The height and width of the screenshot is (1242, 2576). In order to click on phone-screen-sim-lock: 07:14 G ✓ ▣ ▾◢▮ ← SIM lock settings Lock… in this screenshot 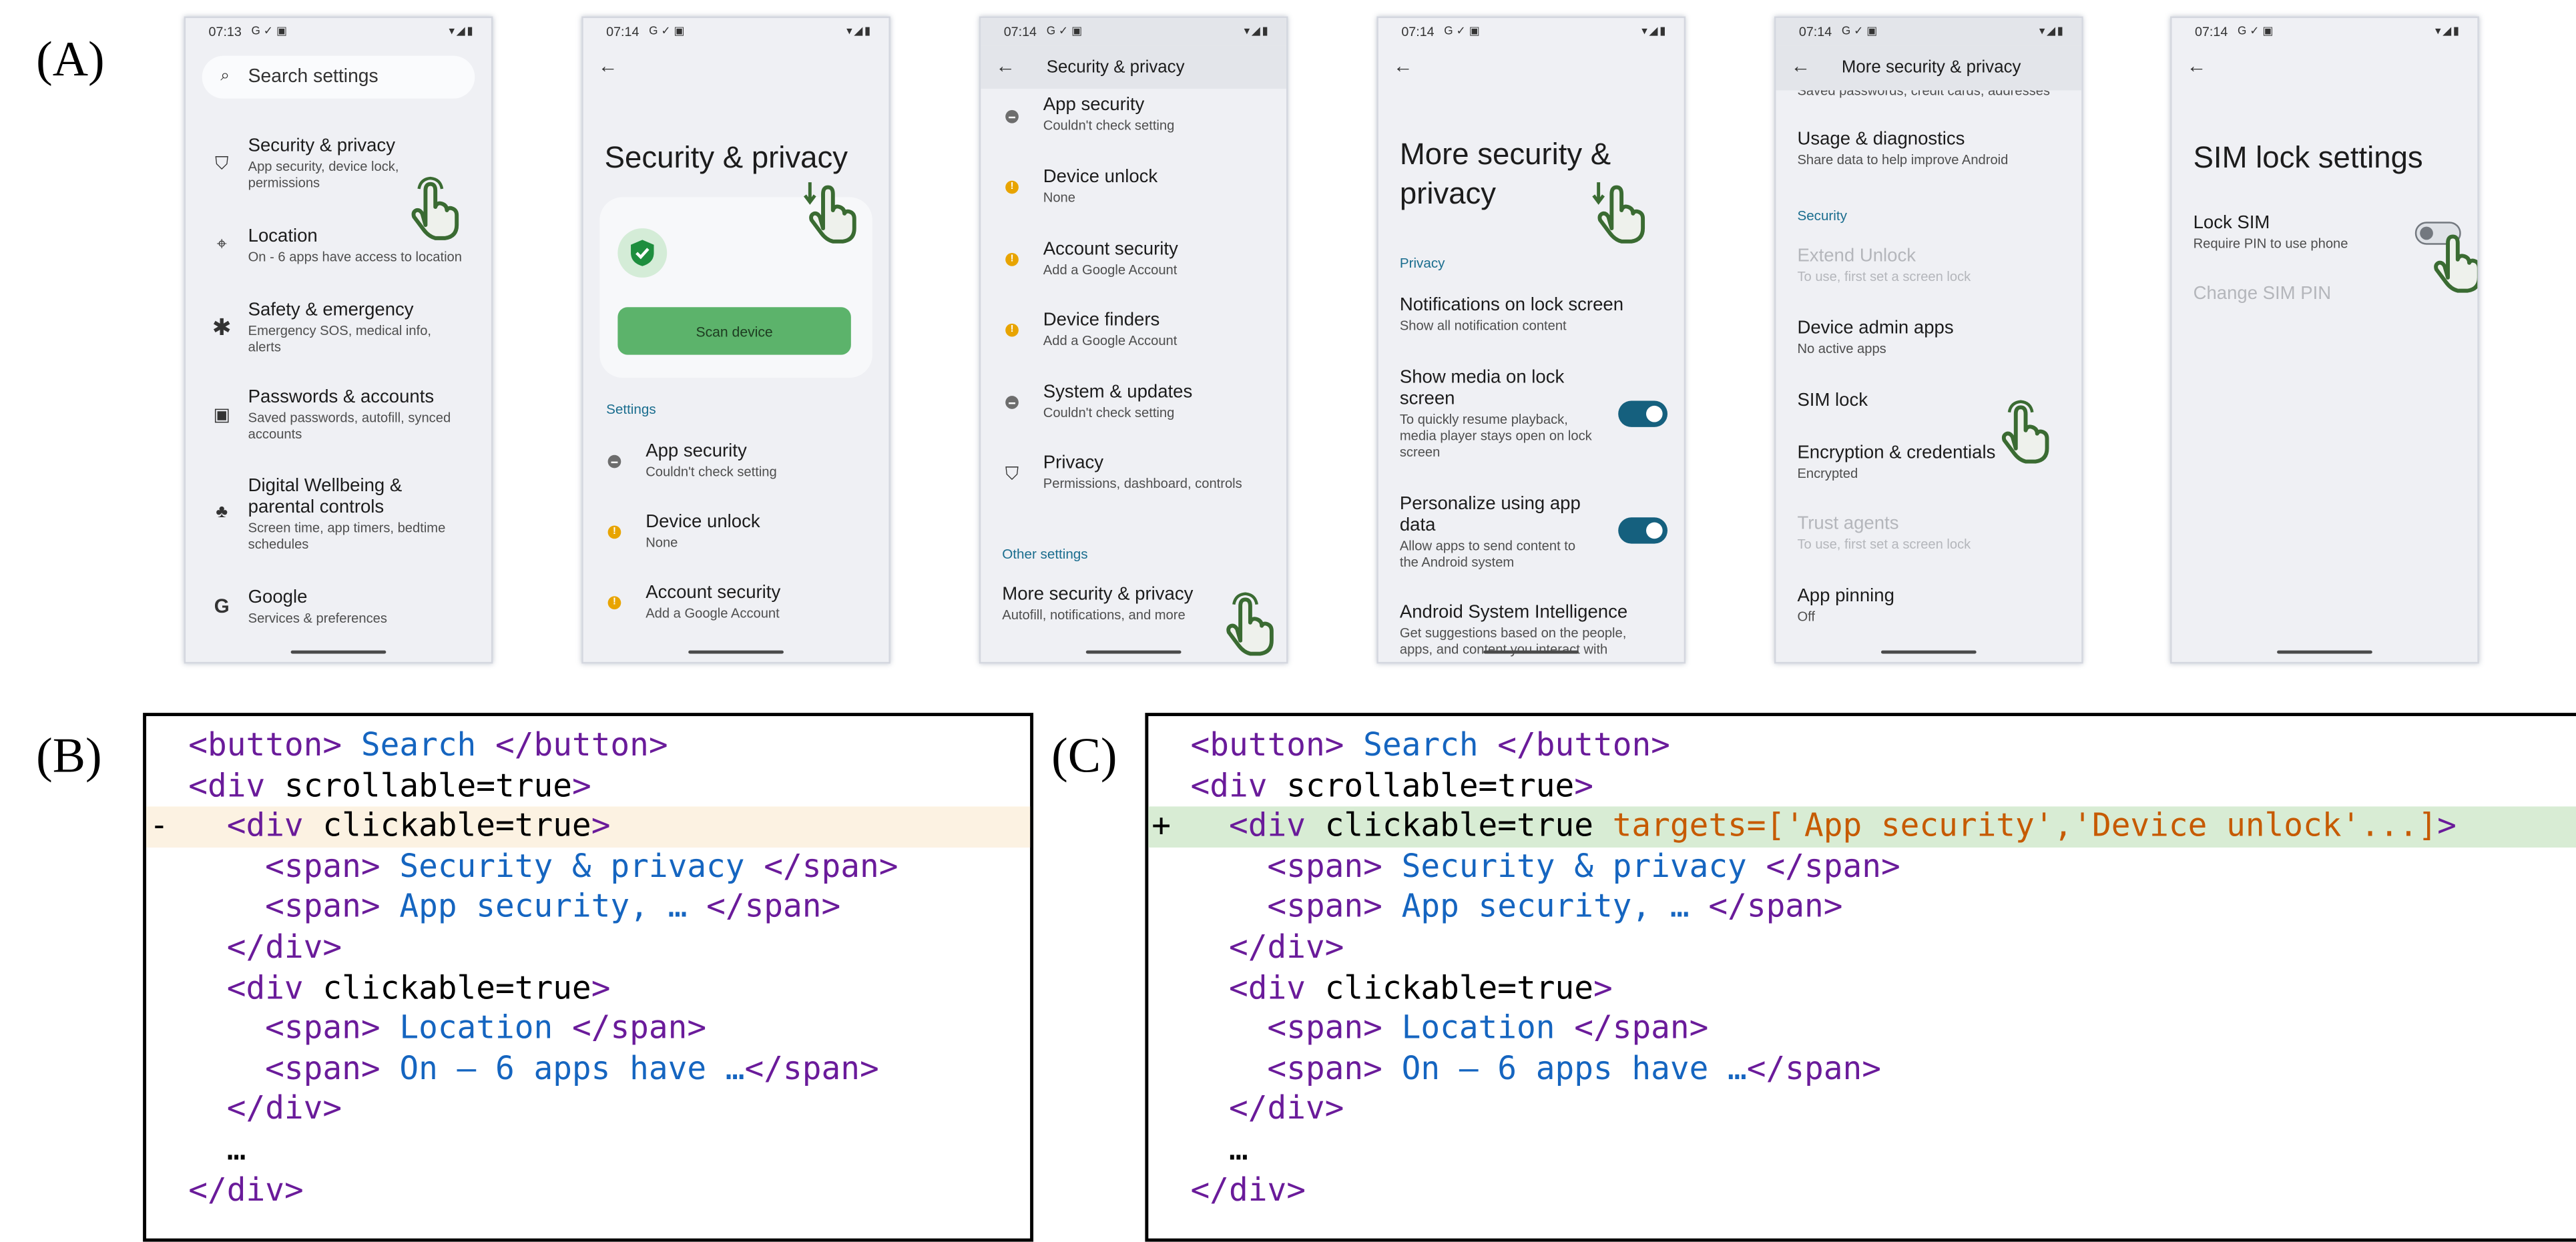, I will do `click(2324, 340)`.